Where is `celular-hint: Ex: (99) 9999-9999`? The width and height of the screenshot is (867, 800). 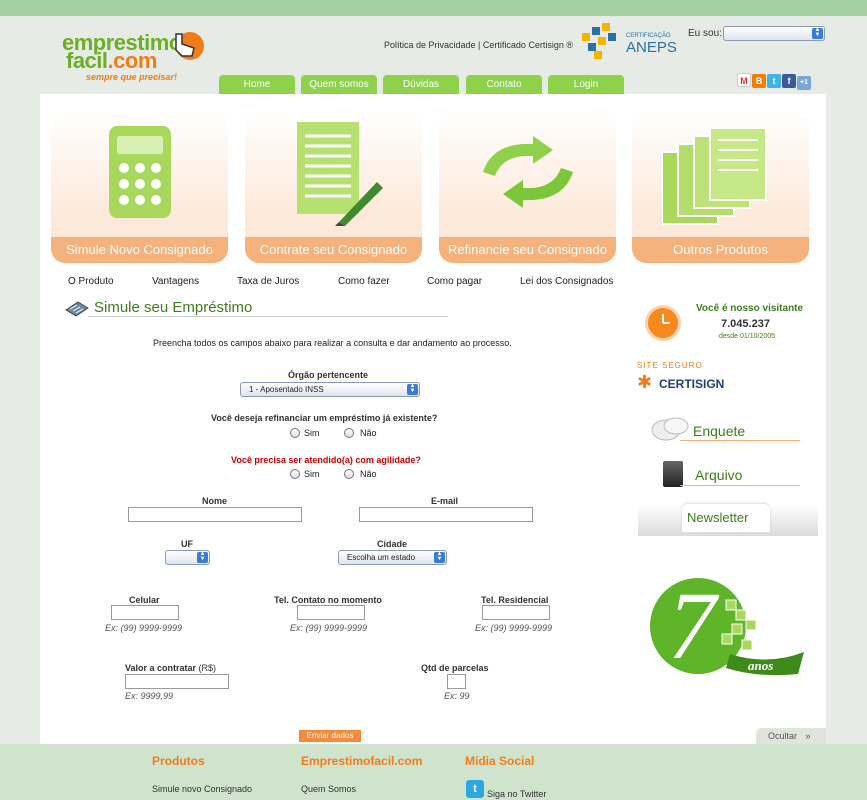 celular-hint: Ex: (99) 9999-9999 is located at coordinates (144, 628).